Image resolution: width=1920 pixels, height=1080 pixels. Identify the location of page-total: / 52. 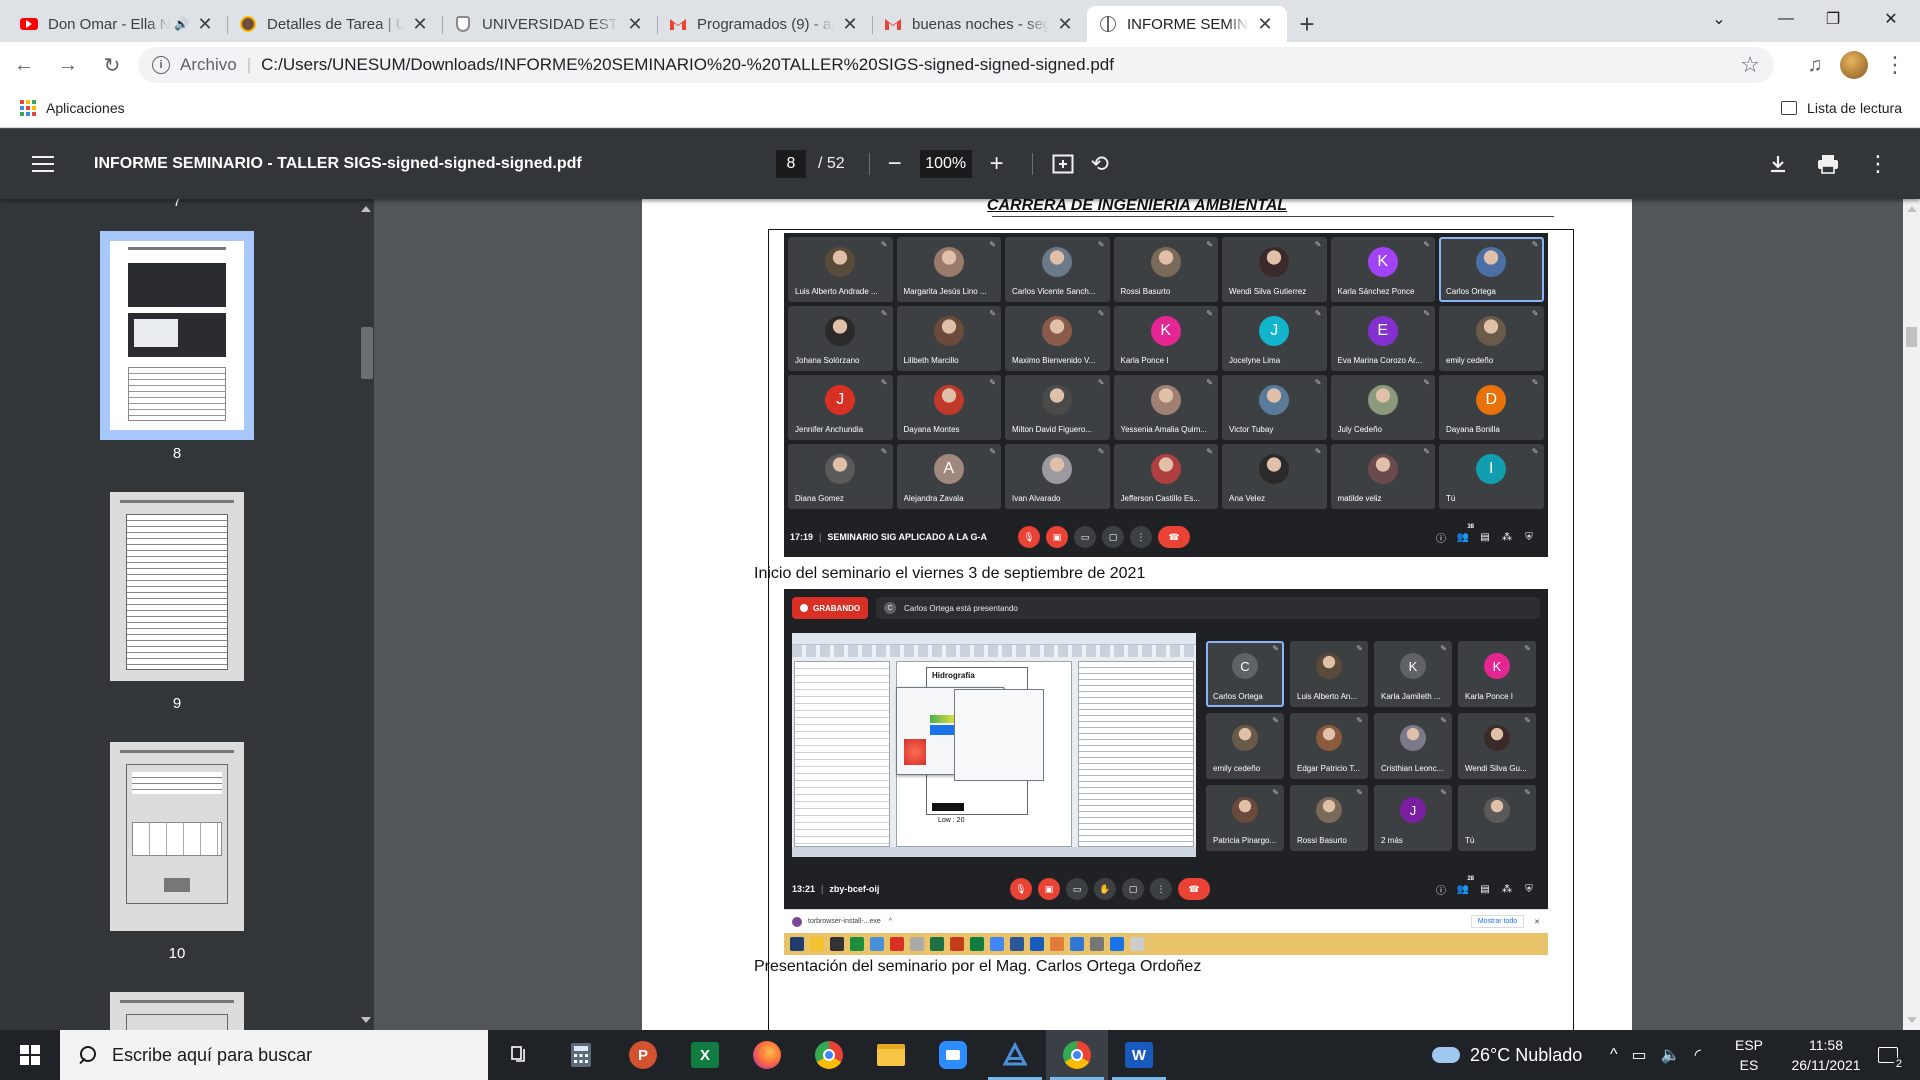
(831, 163).